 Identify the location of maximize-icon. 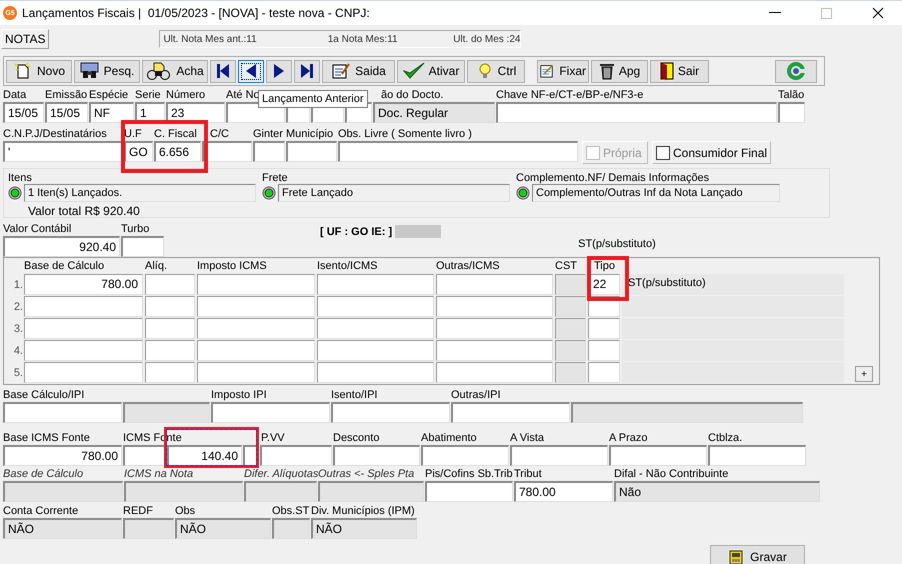
(826, 13).